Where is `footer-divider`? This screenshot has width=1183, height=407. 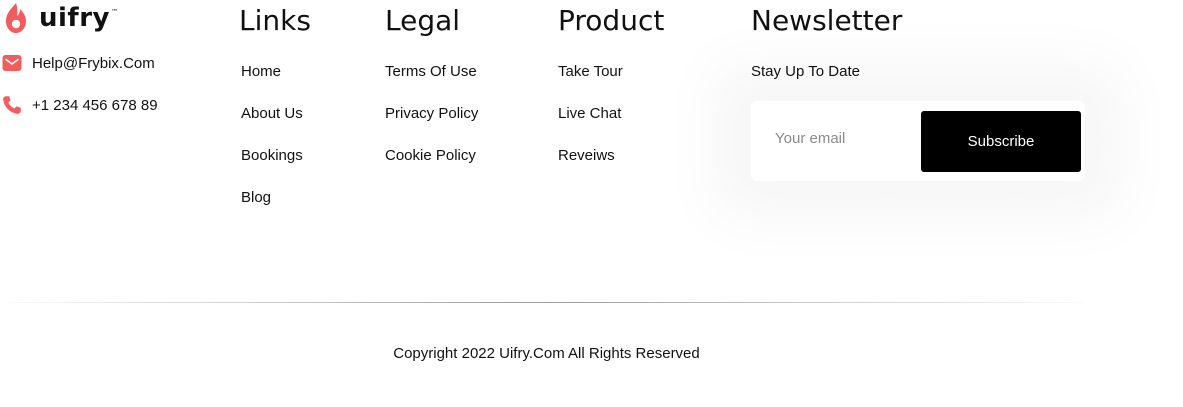
footer-divider is located at coordinates (545, 302).